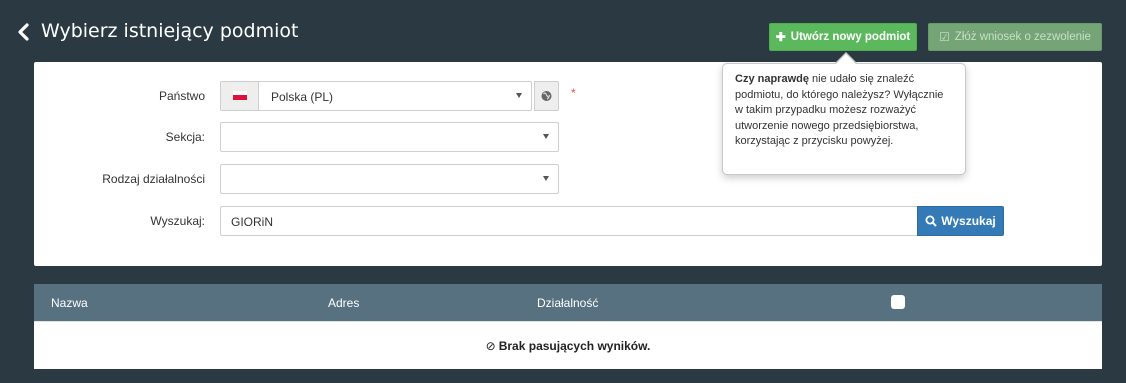  I want to click on ban-icon: ⊘, so click(490, 346).